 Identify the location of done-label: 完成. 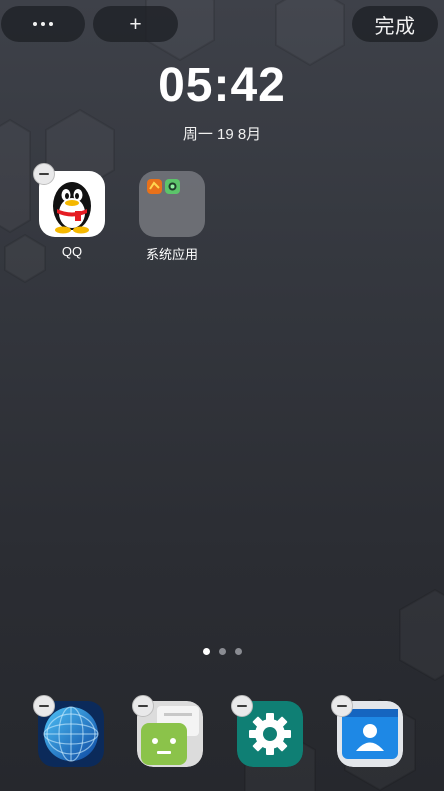
(395, 26).